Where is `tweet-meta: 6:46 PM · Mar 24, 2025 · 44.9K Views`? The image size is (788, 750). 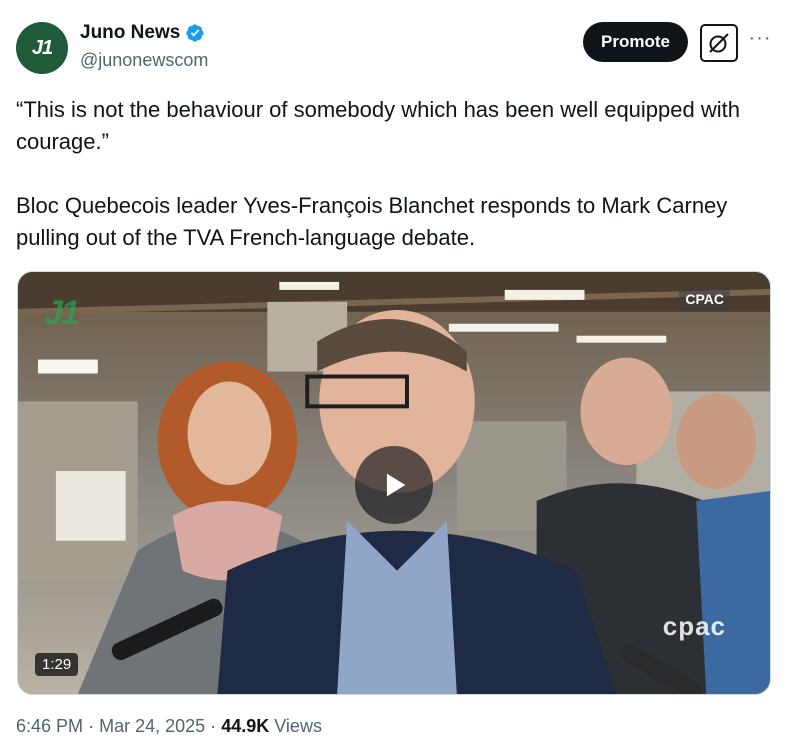 tweet-meta: 6:46 PM · Mar 24, 2025 · 44.9K Views is located at coordinates (169, 726).